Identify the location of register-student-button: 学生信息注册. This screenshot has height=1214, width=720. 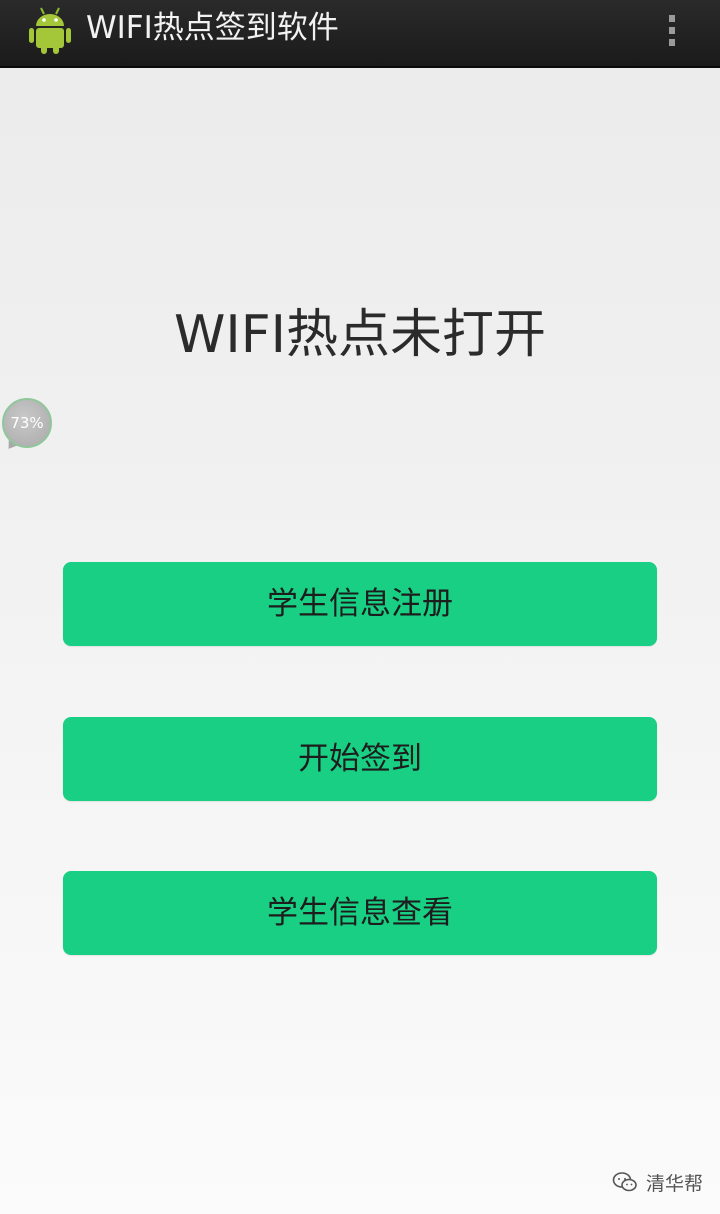
(360, 604).